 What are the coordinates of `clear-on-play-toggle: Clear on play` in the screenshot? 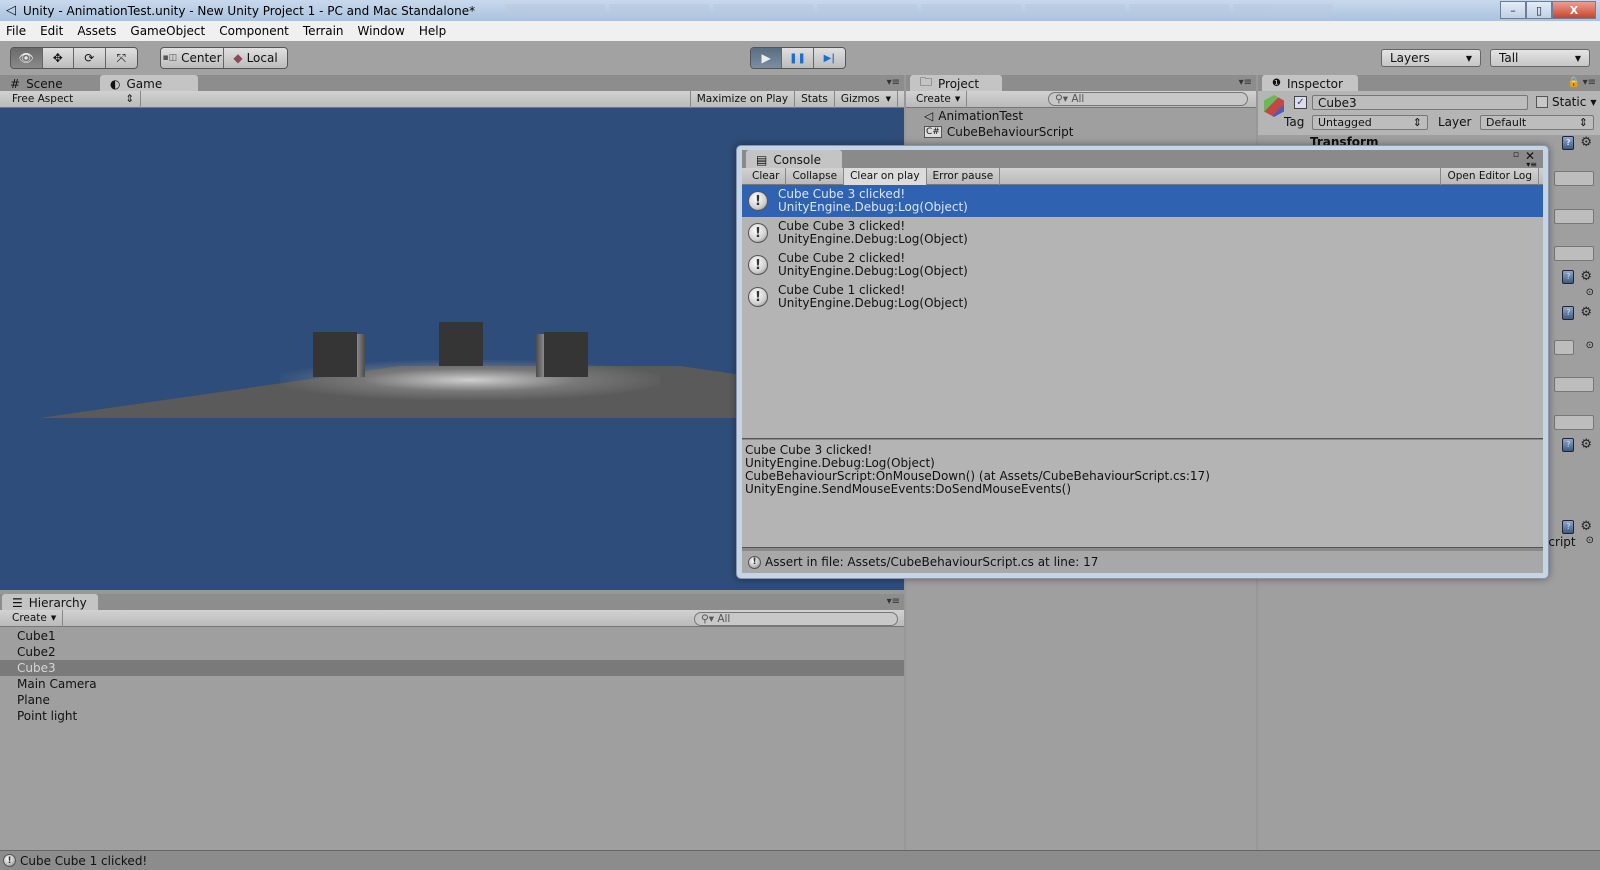 It's located at (885, 176).